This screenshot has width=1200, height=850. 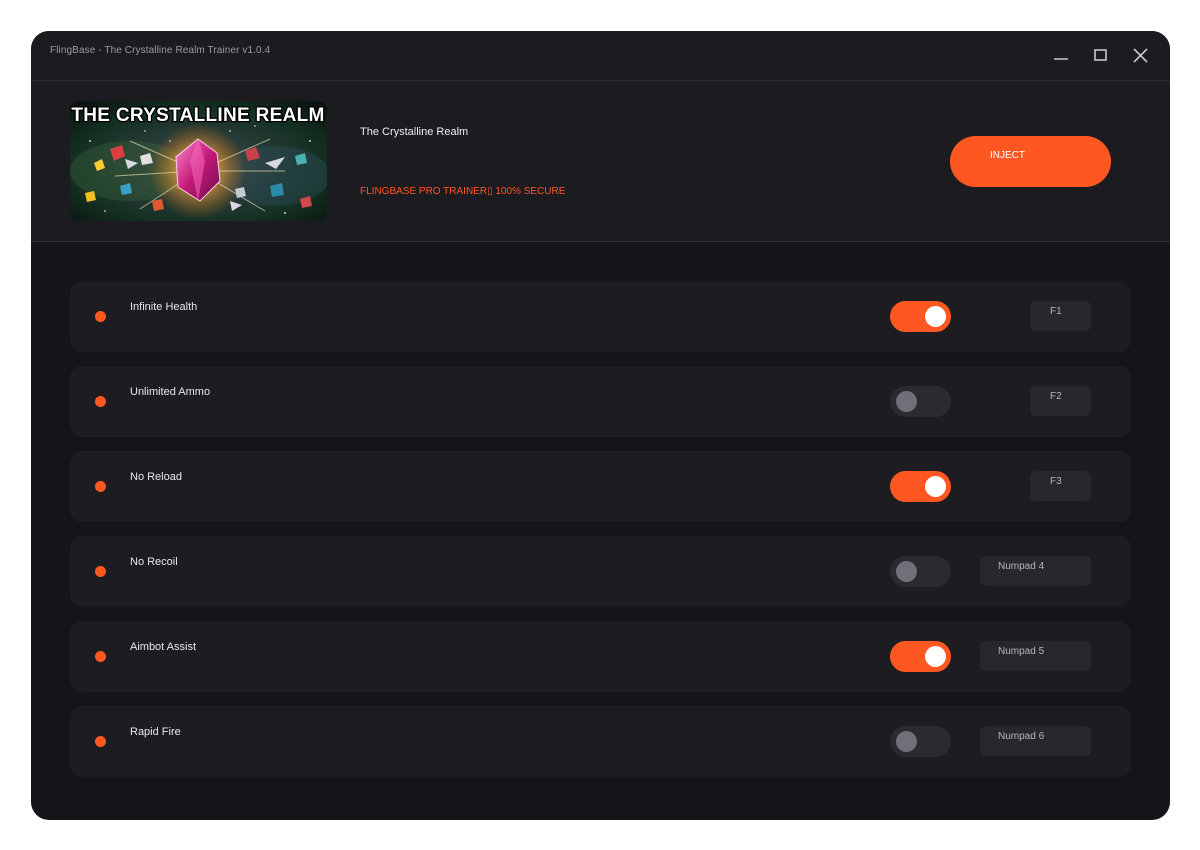 I want to click on cheat-row: Rapid Fire Numpad 6, so click(x=600, y=741).